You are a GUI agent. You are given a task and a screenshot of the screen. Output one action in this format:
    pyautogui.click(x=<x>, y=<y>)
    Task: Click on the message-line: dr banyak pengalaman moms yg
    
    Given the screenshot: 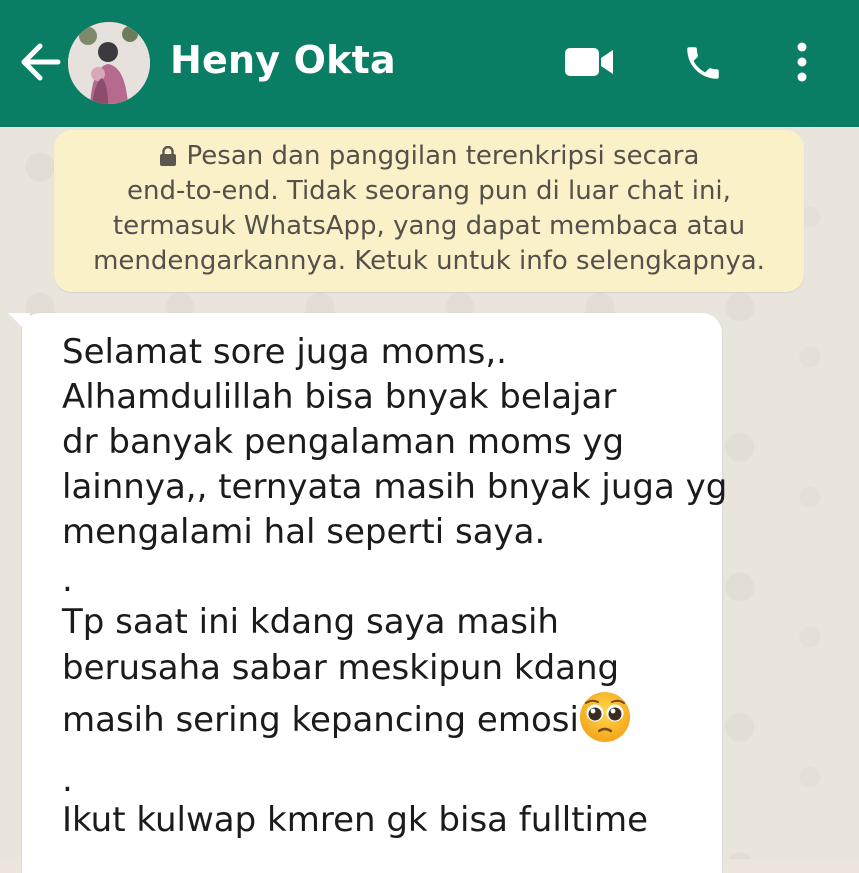 What is the action you would take?
    pyautogui.click(x=343, y=442)
    